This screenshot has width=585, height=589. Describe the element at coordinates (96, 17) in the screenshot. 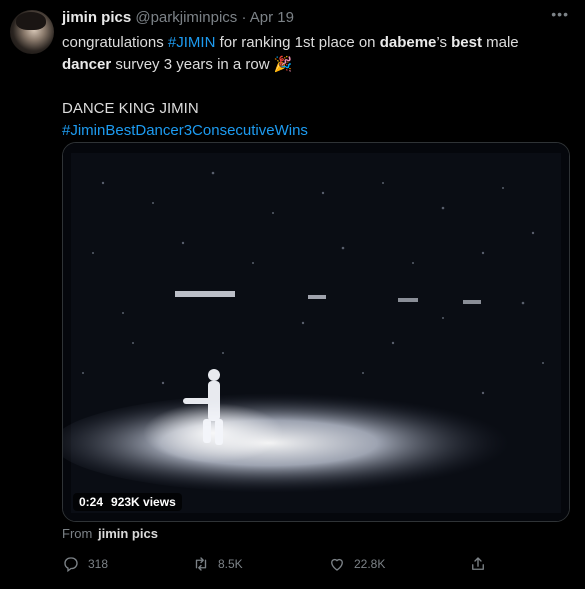

I see `author-name: jimin pics` at that location.